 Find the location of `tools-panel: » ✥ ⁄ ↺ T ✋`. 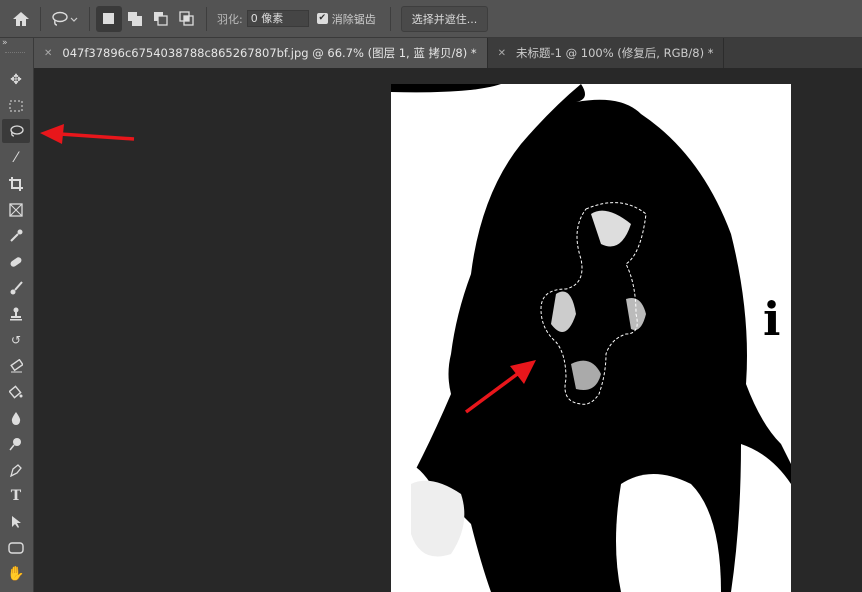

tools-panel: » ✥ ⁄ ↺ T ✋ is located at coordinates (17, 315).